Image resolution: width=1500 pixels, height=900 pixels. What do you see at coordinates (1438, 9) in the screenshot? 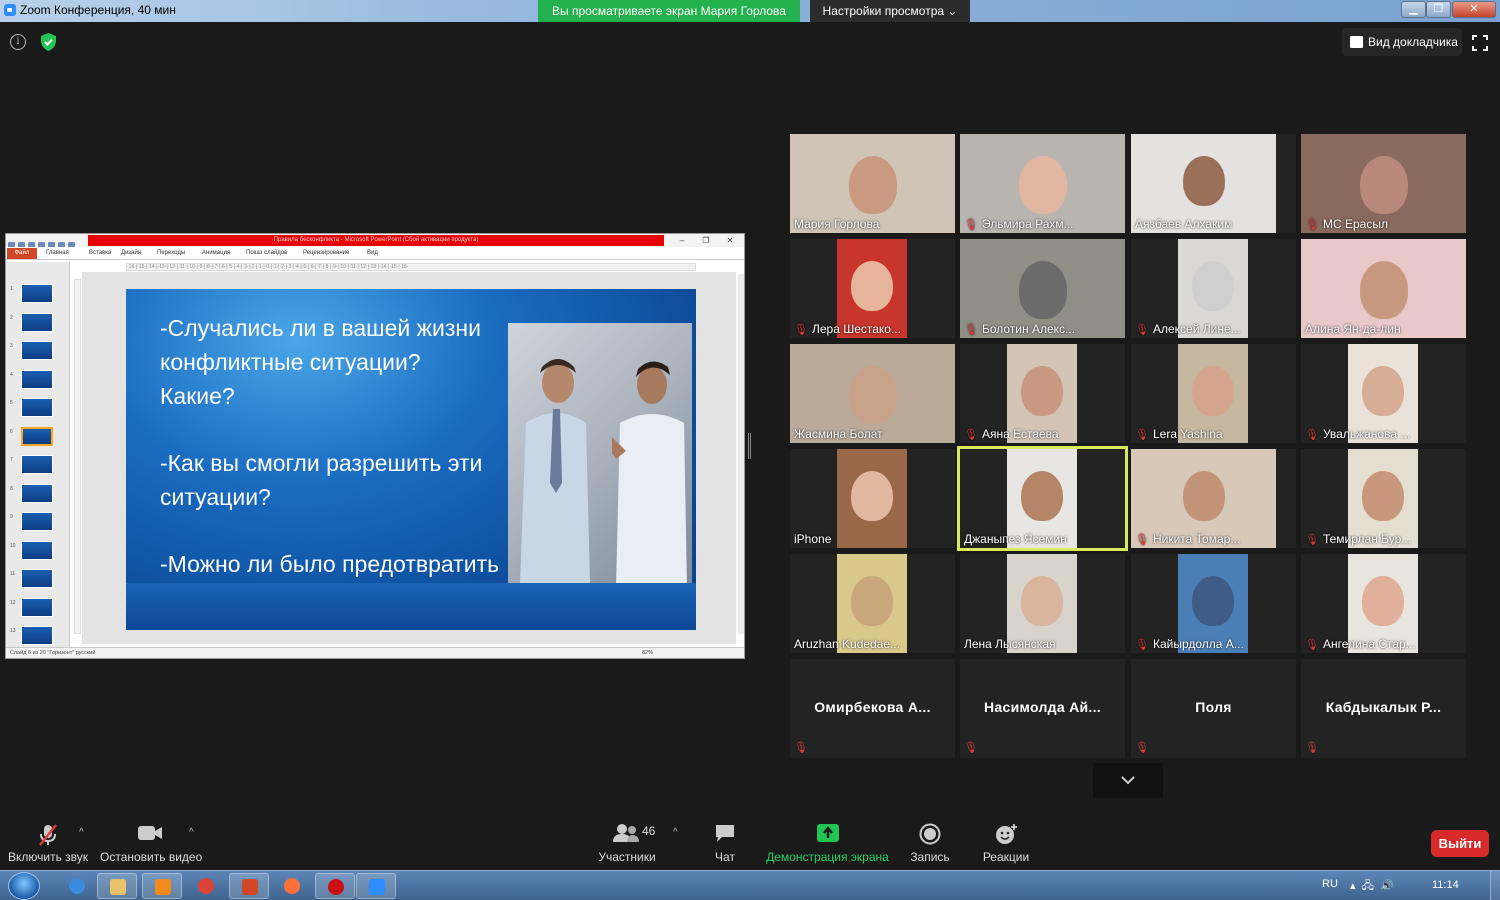
I see `maximize-button: ❐` at bounding box center [1438, 9].